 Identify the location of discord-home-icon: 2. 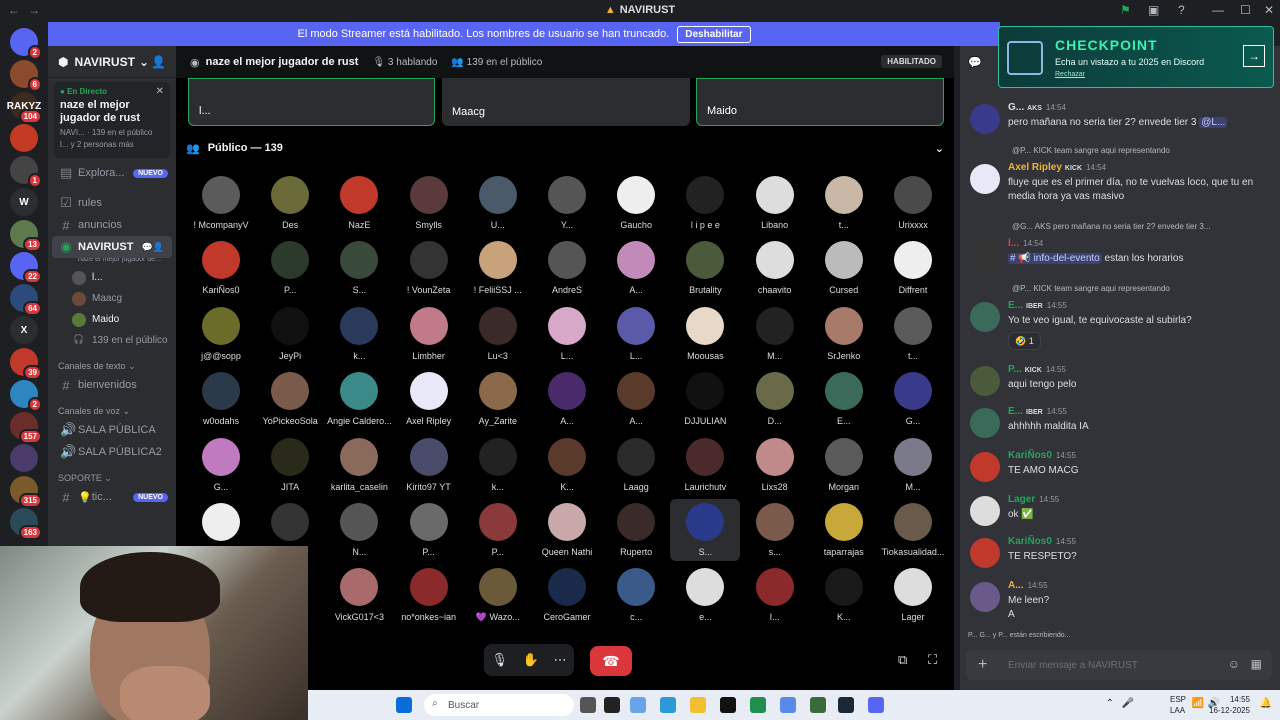
(26, 44).